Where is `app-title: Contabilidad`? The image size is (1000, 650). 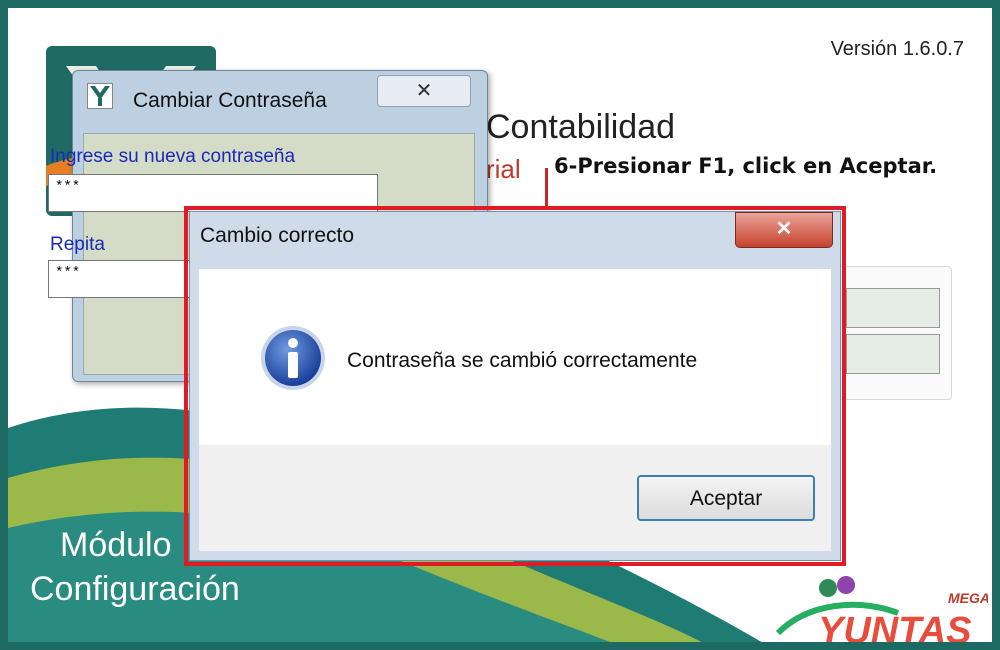 app-title: Contabilidad is located at coordinates (581, 127).